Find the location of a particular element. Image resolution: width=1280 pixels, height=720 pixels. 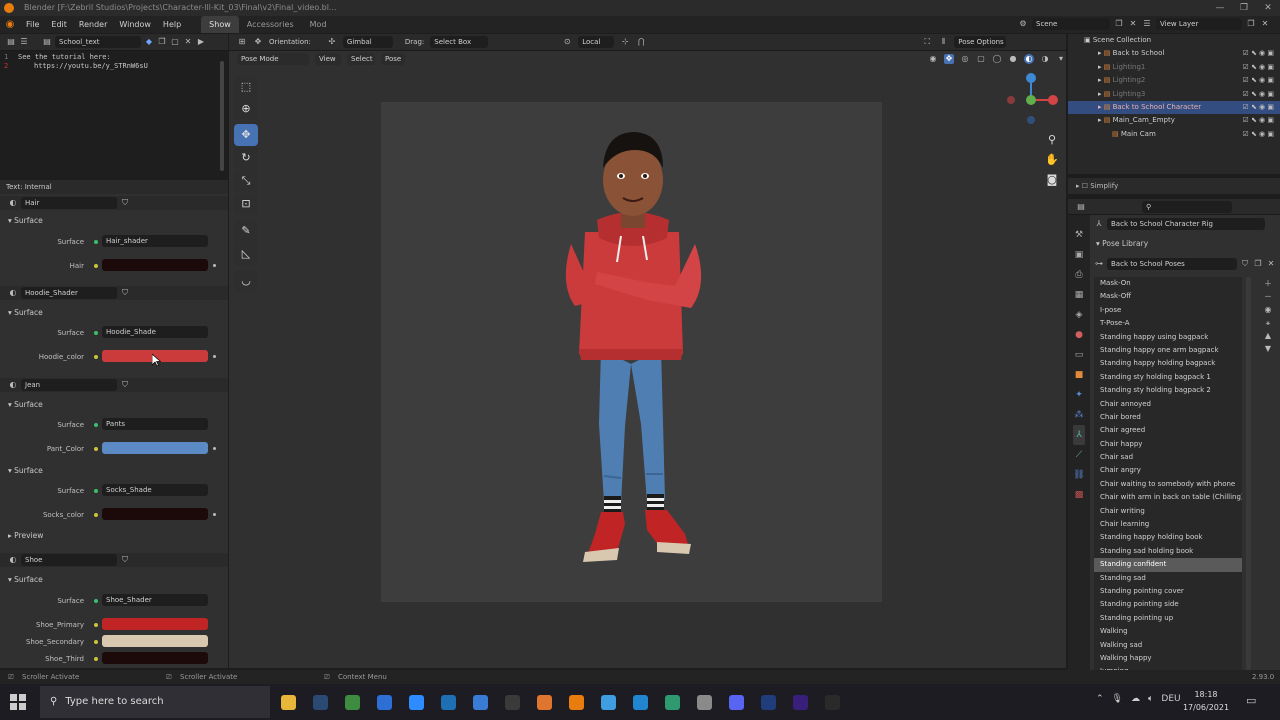

pose-list-item: Walking happy is located at coordinates (1168, 658).